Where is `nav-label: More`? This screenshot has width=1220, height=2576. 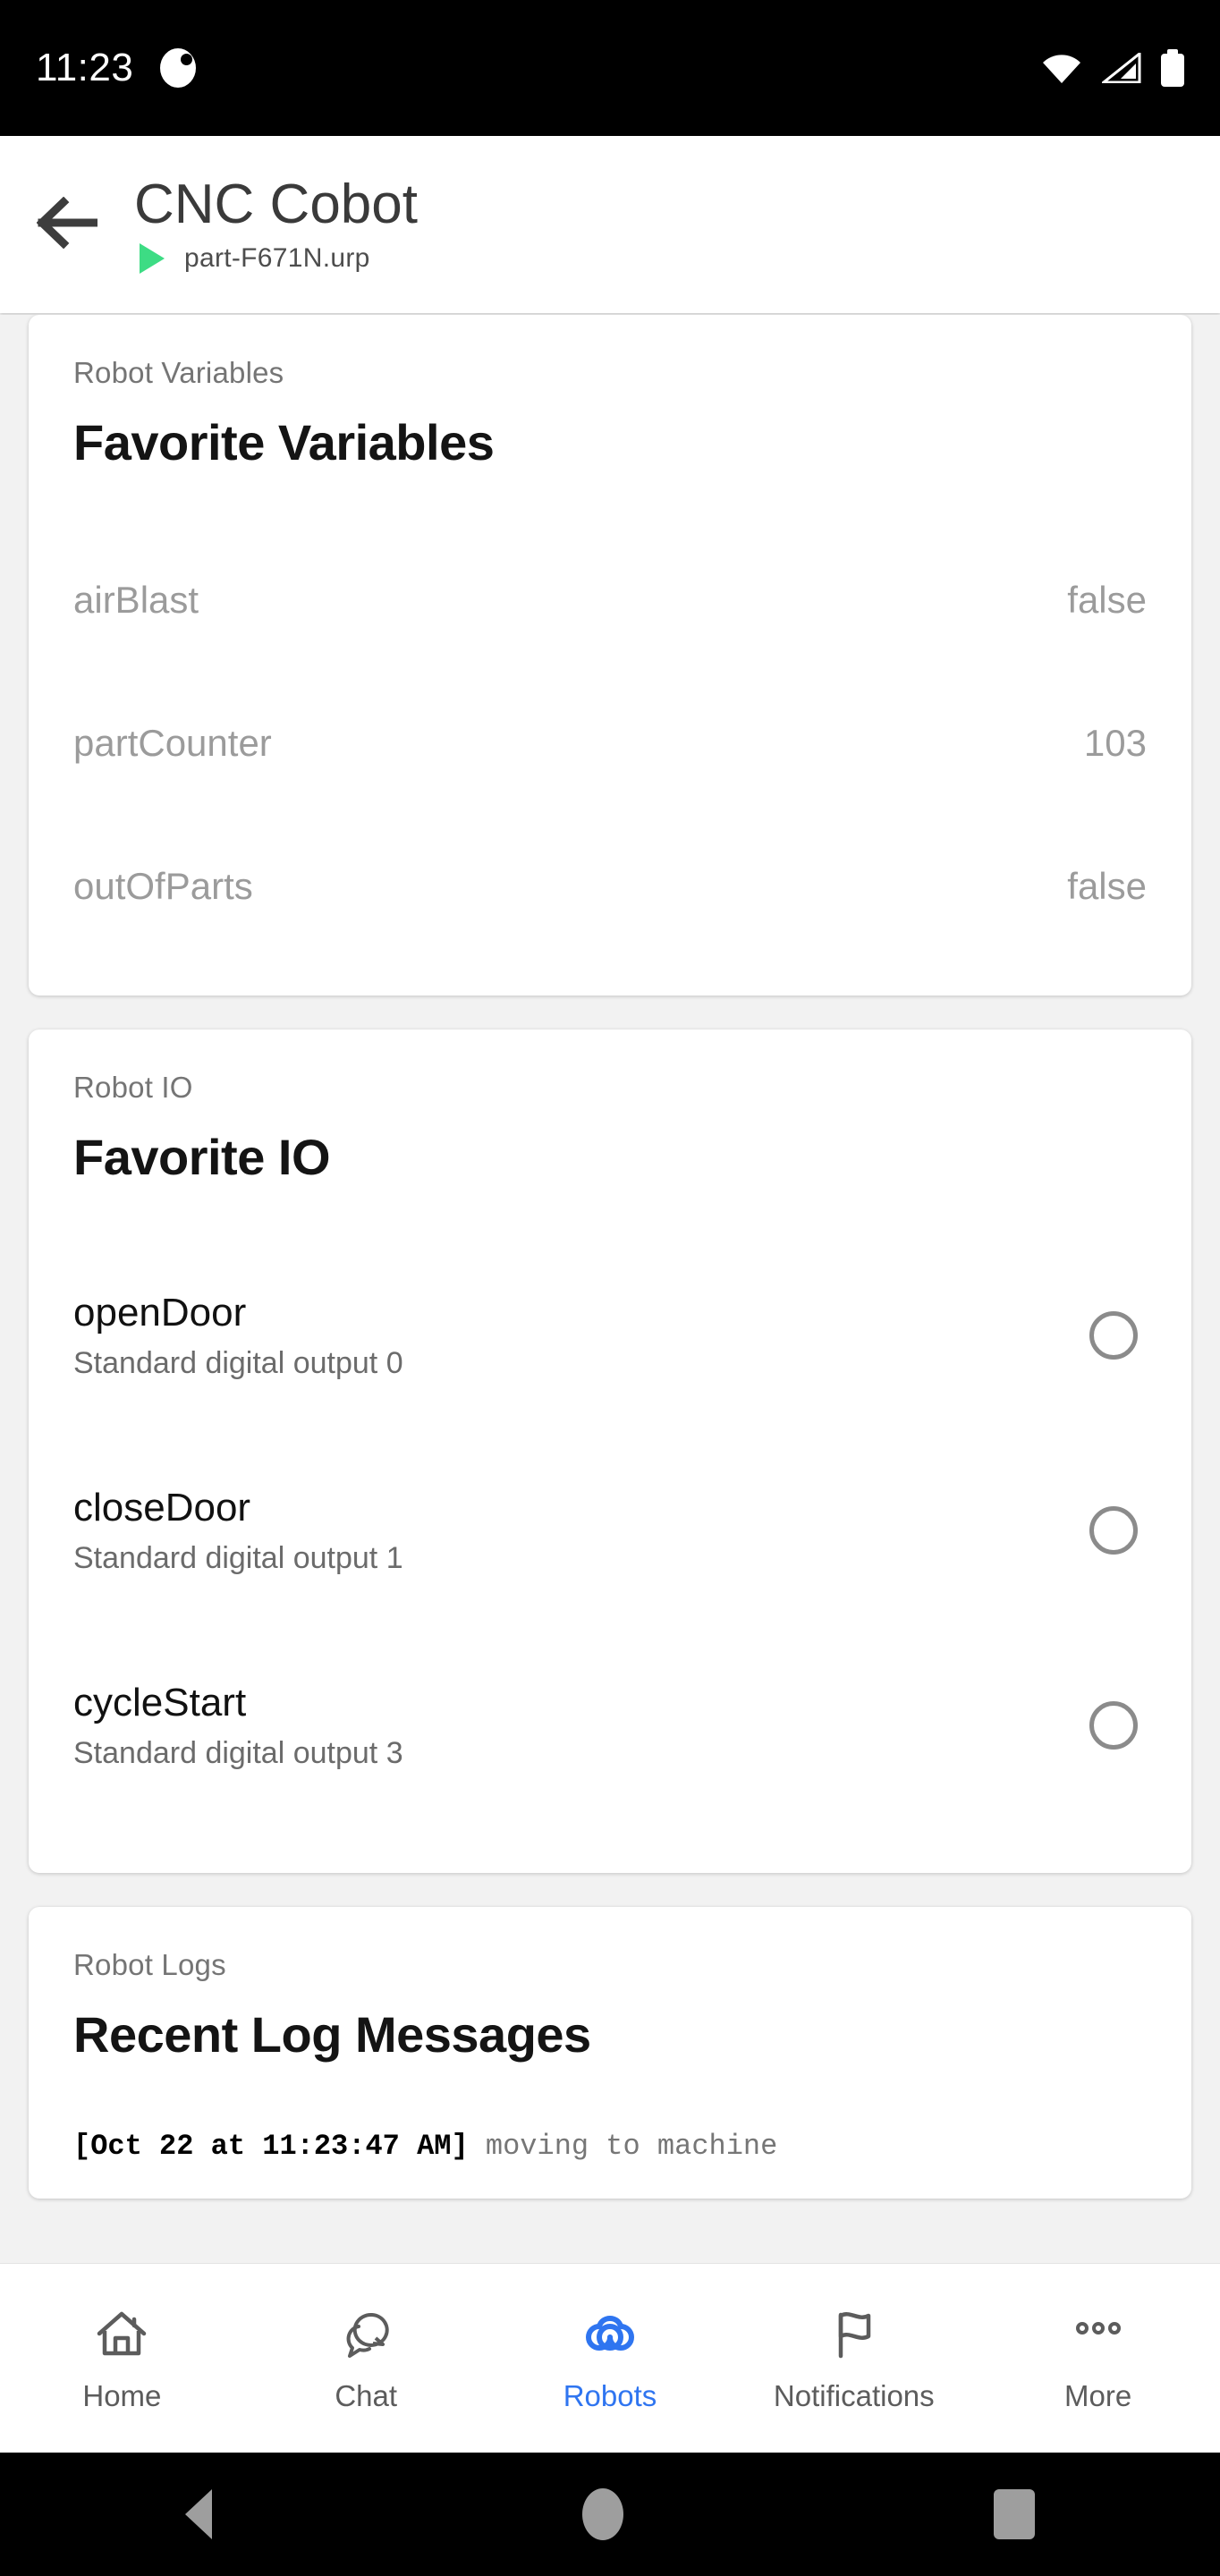 nav-label: More is located at coordinates (1098, 2395).